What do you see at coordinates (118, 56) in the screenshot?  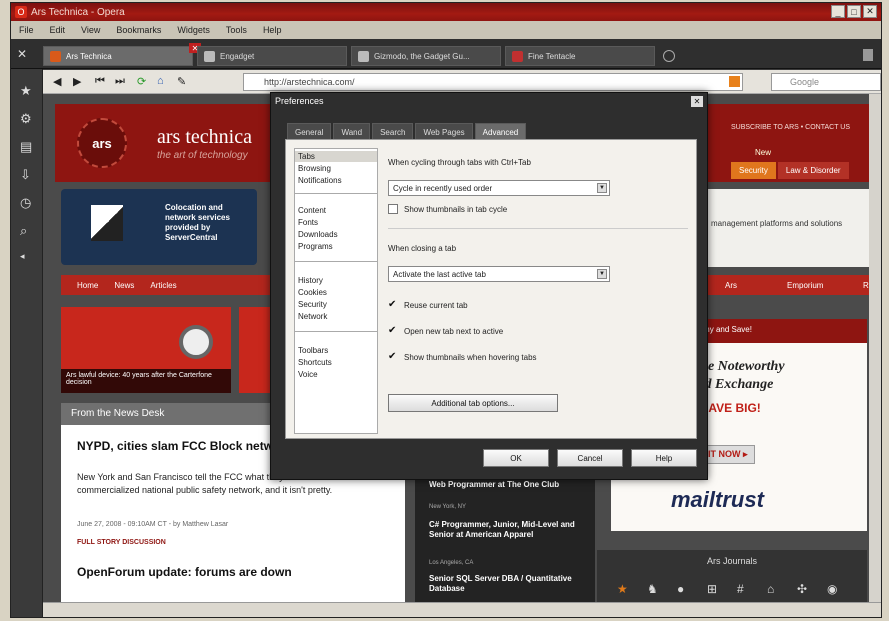 I see `tab-ars-technica: Ars Technica` at bounding box center [118, 56].